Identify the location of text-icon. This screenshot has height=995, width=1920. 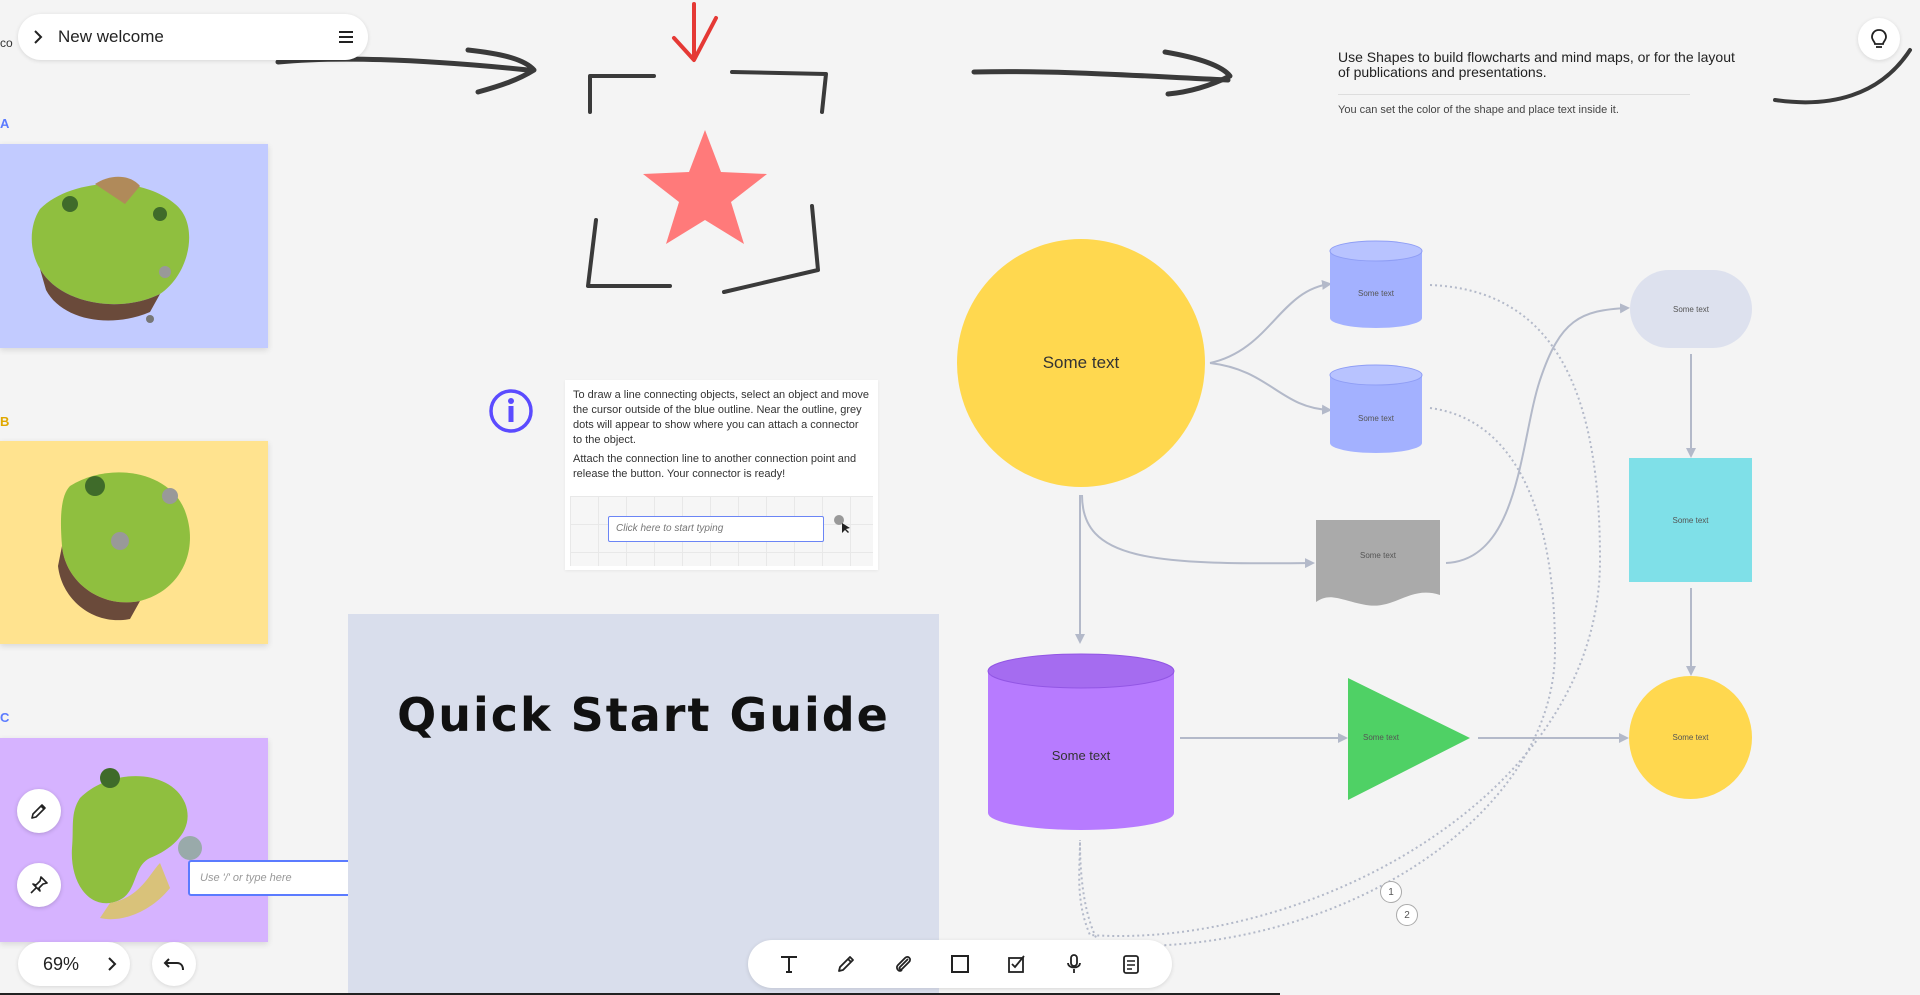
(788, 964).